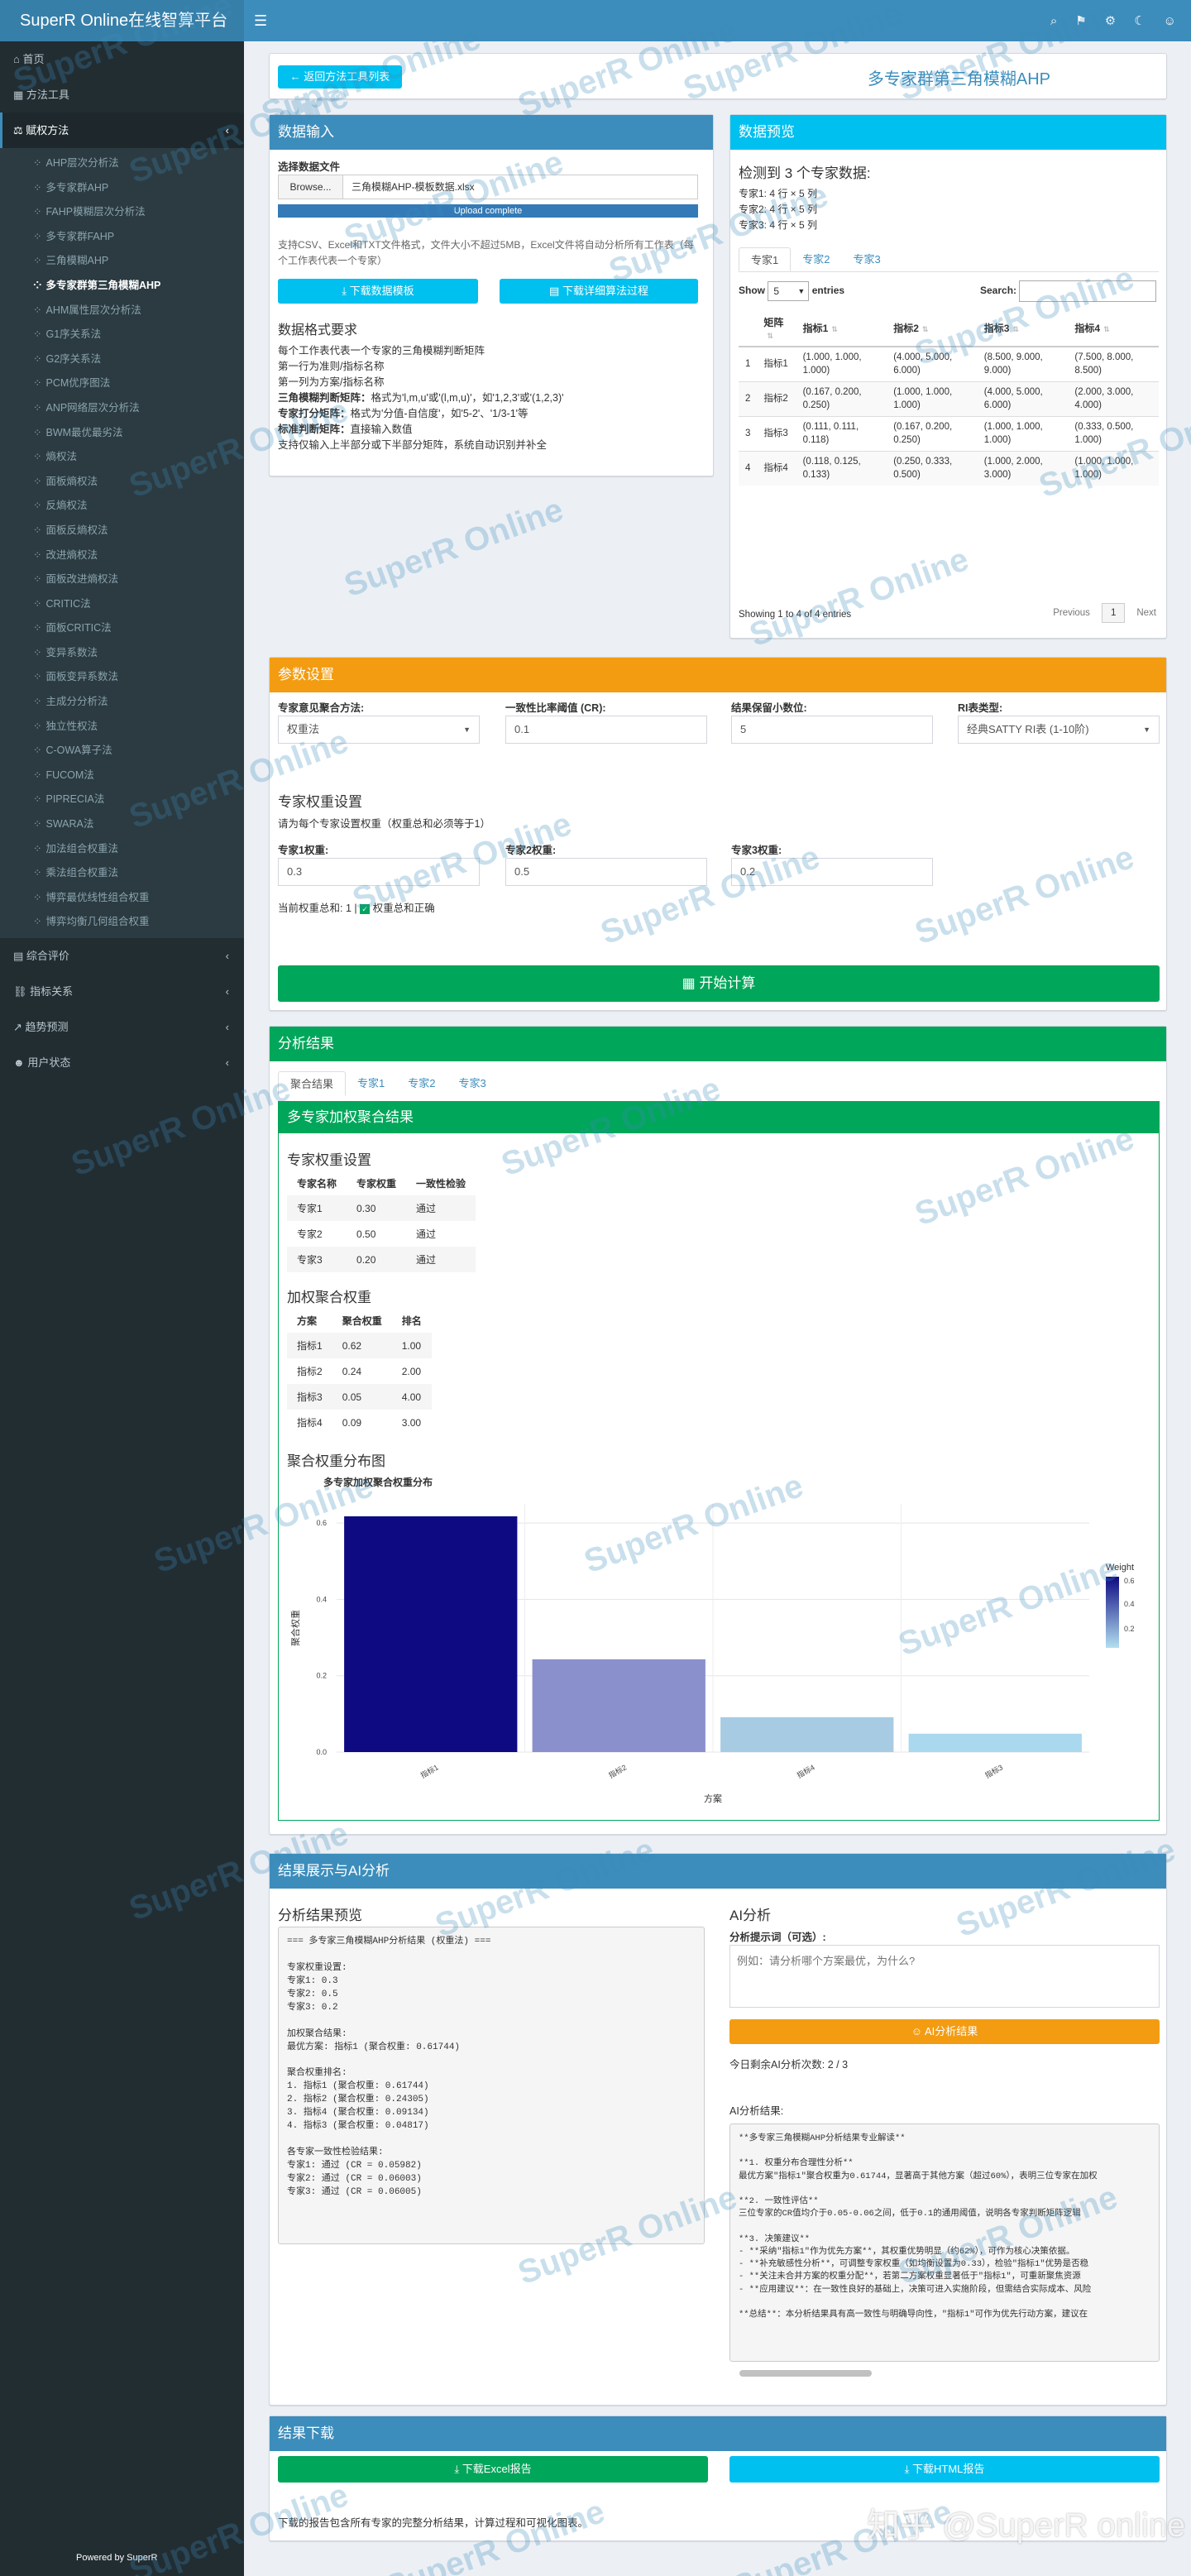 Image resolution: width=1191 pixels, height=2576 pixels. I want to click on table-header: 指标4 ⇅, so click(1113, 328).